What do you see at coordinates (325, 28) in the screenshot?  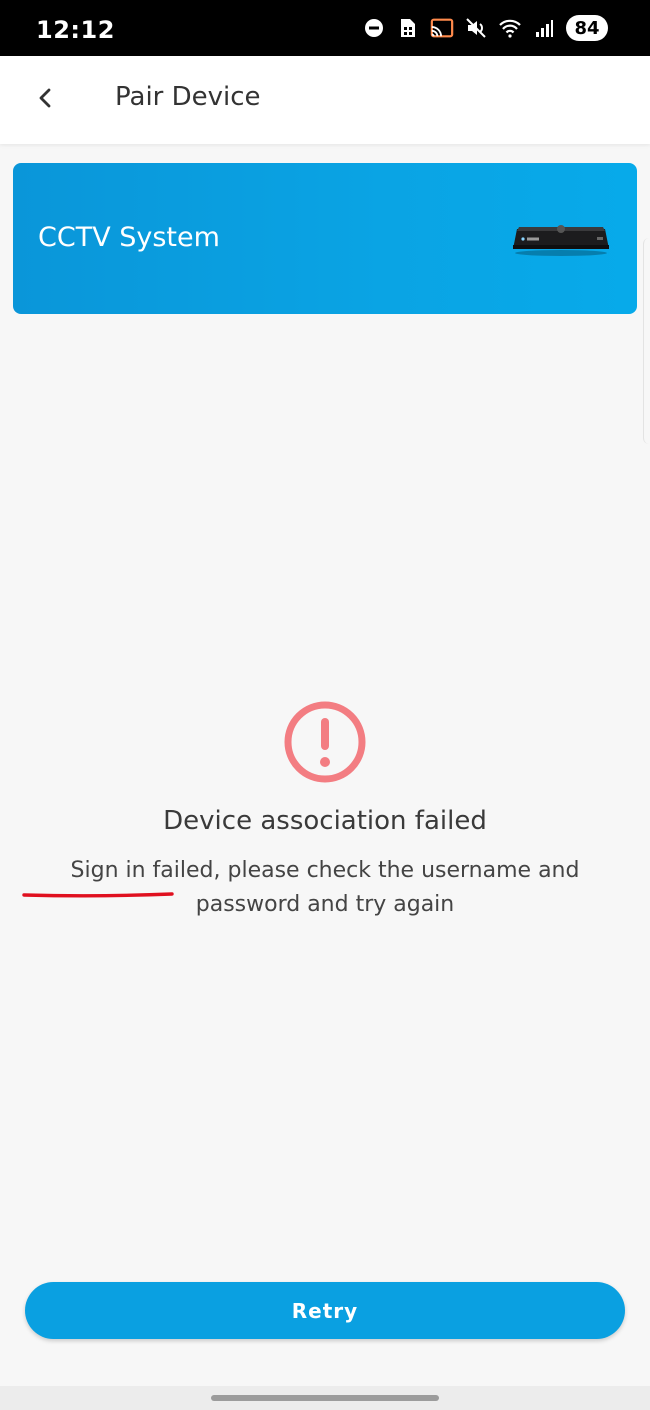 I see `status-bar: 12:12 84` at bounding box center [325, 28].